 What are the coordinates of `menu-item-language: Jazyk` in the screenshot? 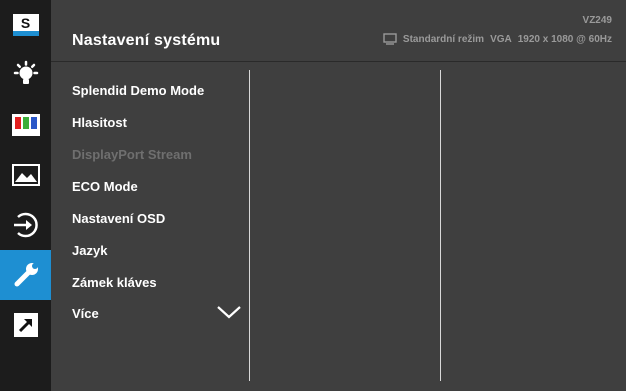 It's located at (89, 250).